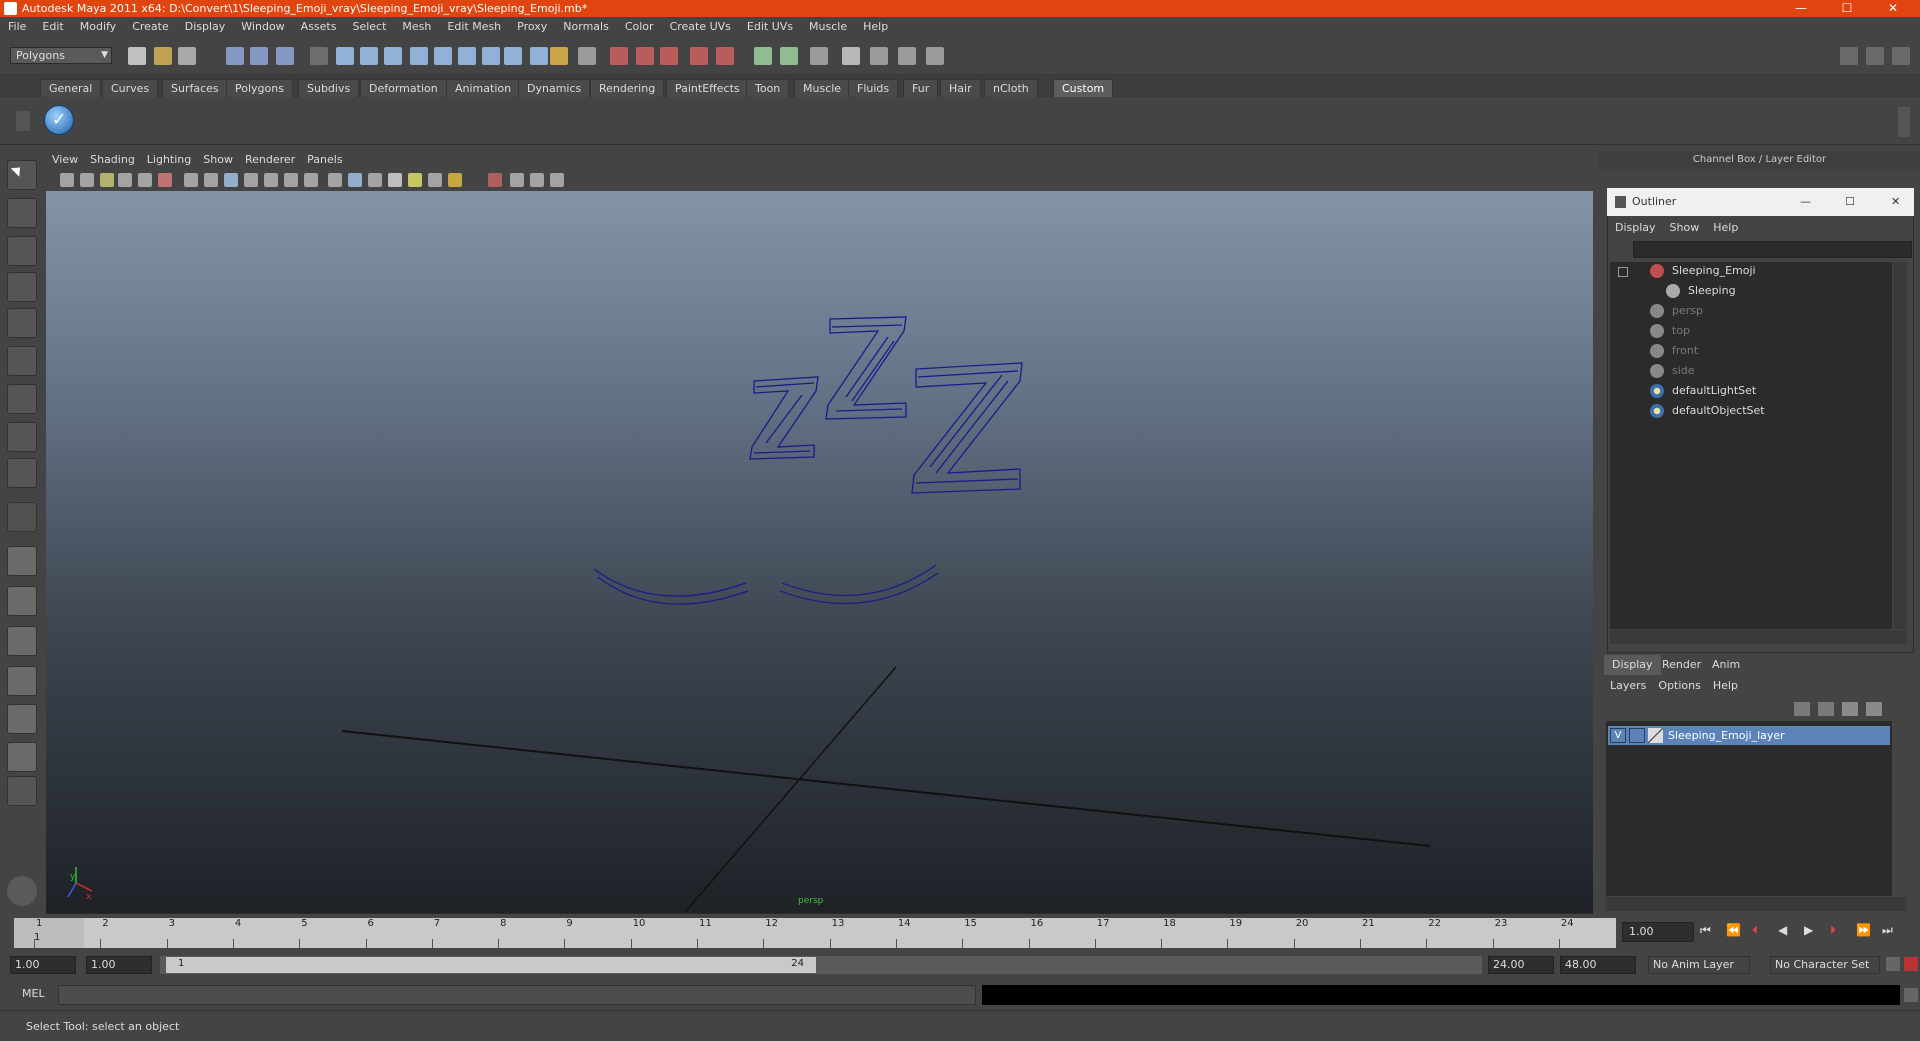  What do you see at coordinates (789, 56) in the screenshot?
I see `status-line-tool-25-icon` at bounding box center [789, 56].